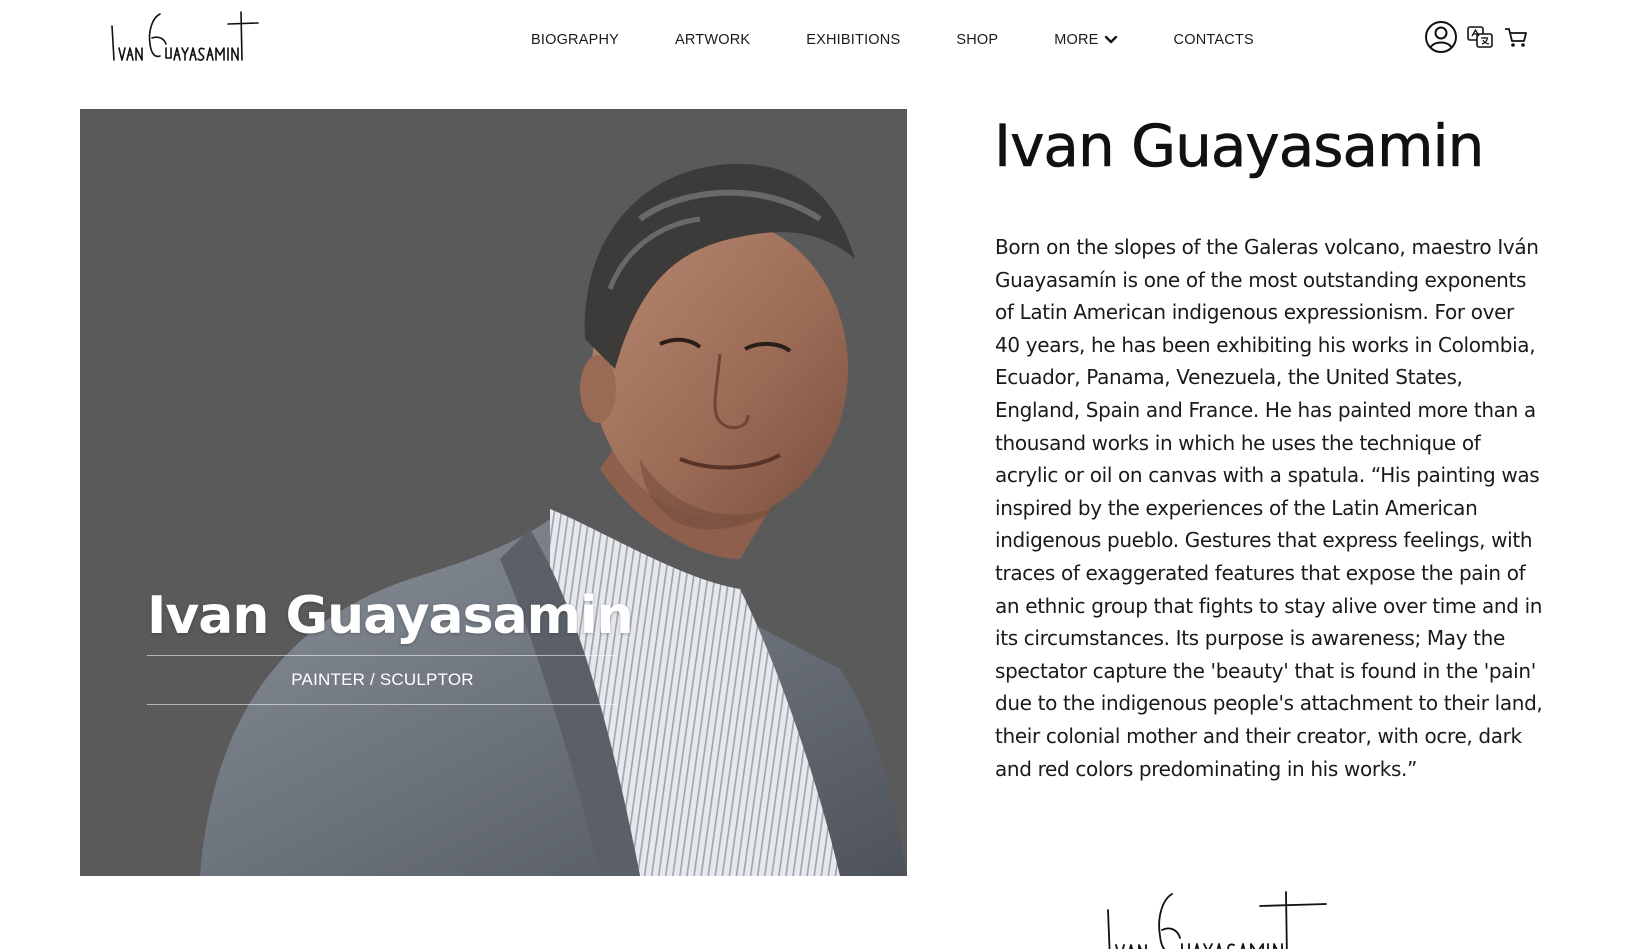 The width and height of the screenshot is (1651, 949). I want to click on nav-label: EXHIBITIONS, so click(853, 40).